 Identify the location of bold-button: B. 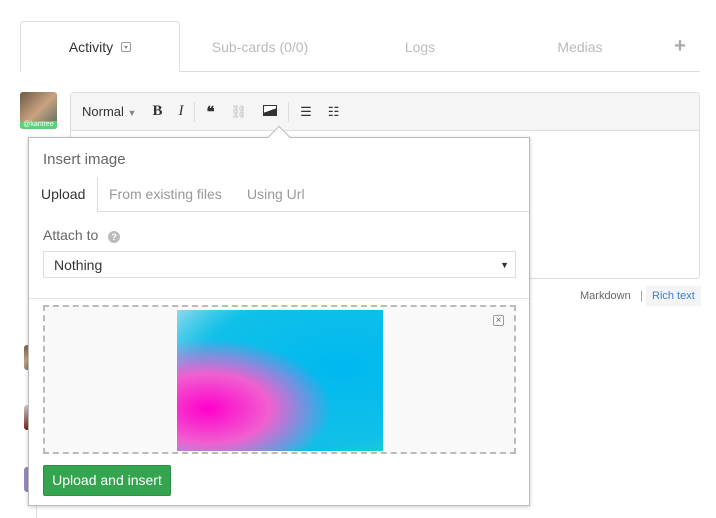
(157, 111).